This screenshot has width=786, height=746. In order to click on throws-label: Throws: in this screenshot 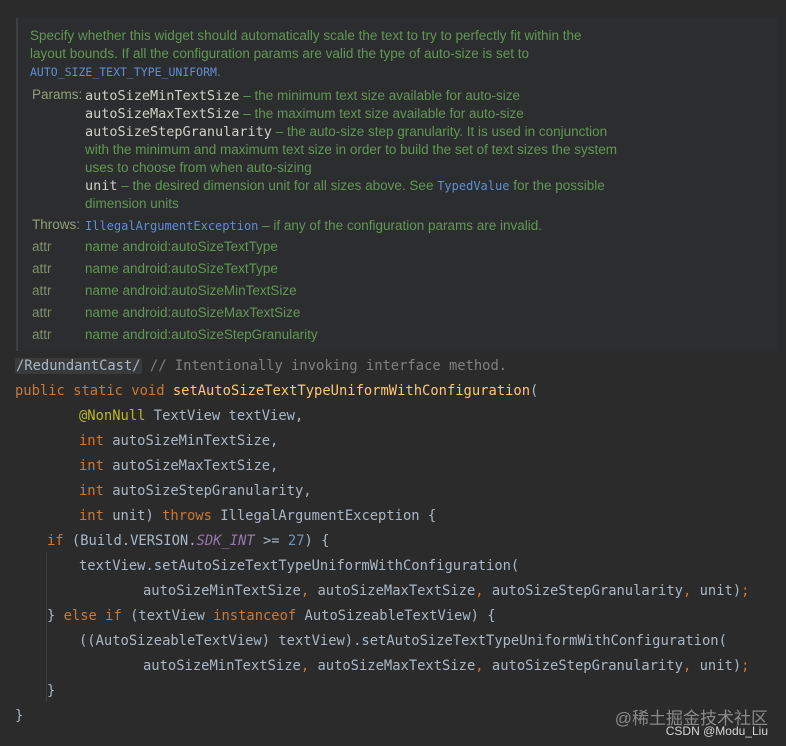, I will do `click(56, 224)`.